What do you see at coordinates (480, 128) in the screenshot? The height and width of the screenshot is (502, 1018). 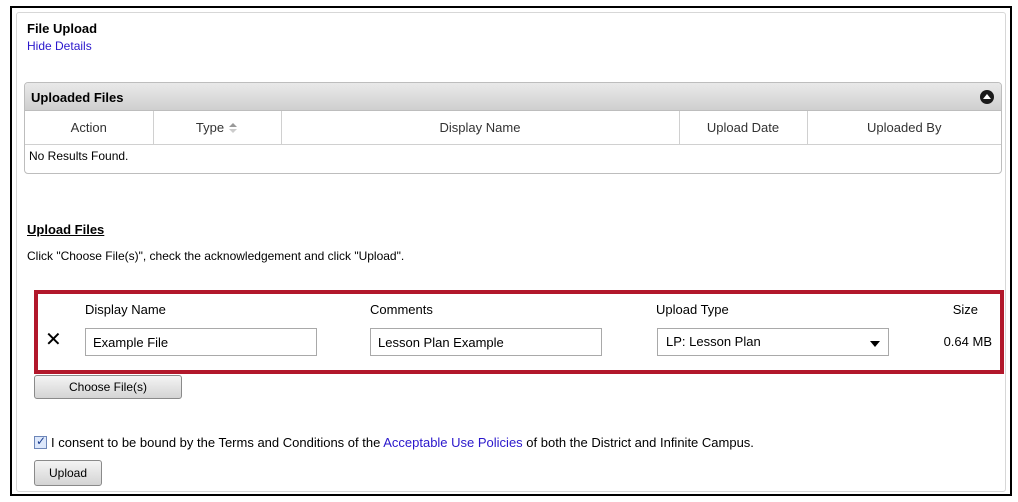 I see `column-header-display-name: Display Name` at bounding box center [480, 128].